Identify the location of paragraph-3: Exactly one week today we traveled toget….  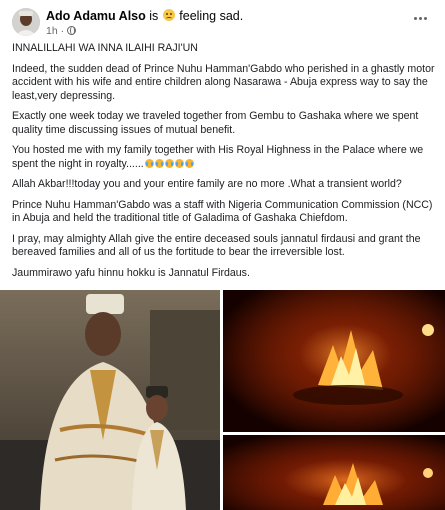
(215, 123).